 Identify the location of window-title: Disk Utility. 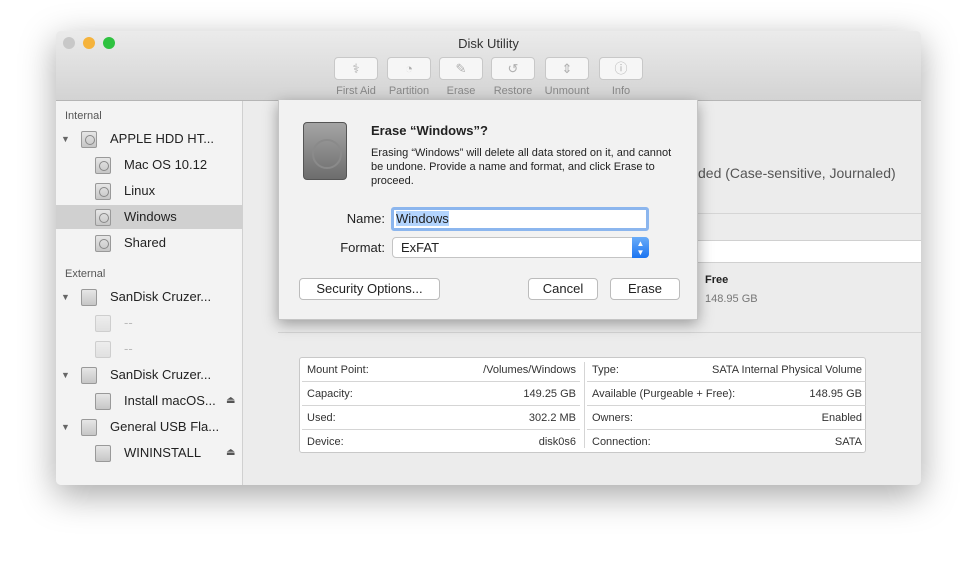
(488, 43).